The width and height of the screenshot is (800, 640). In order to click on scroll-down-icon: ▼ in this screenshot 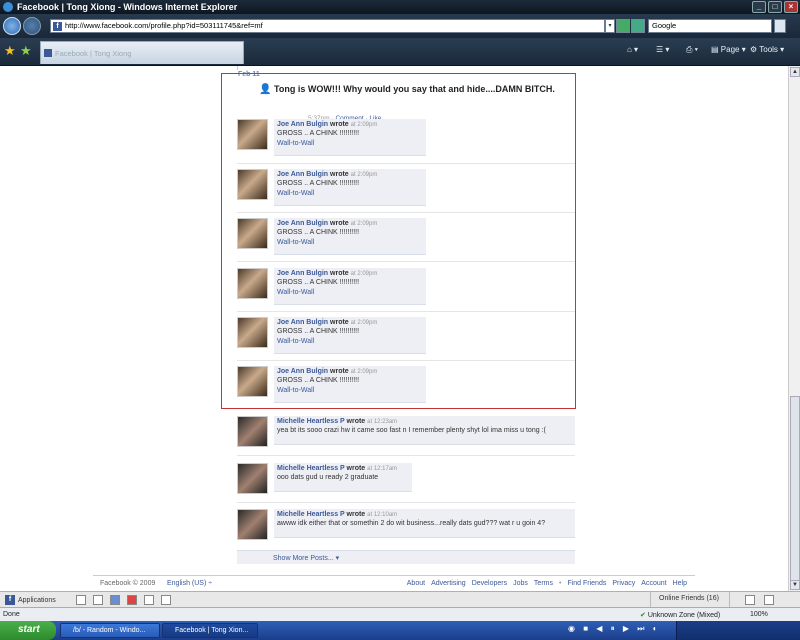, I will do `click(795, 585)`.